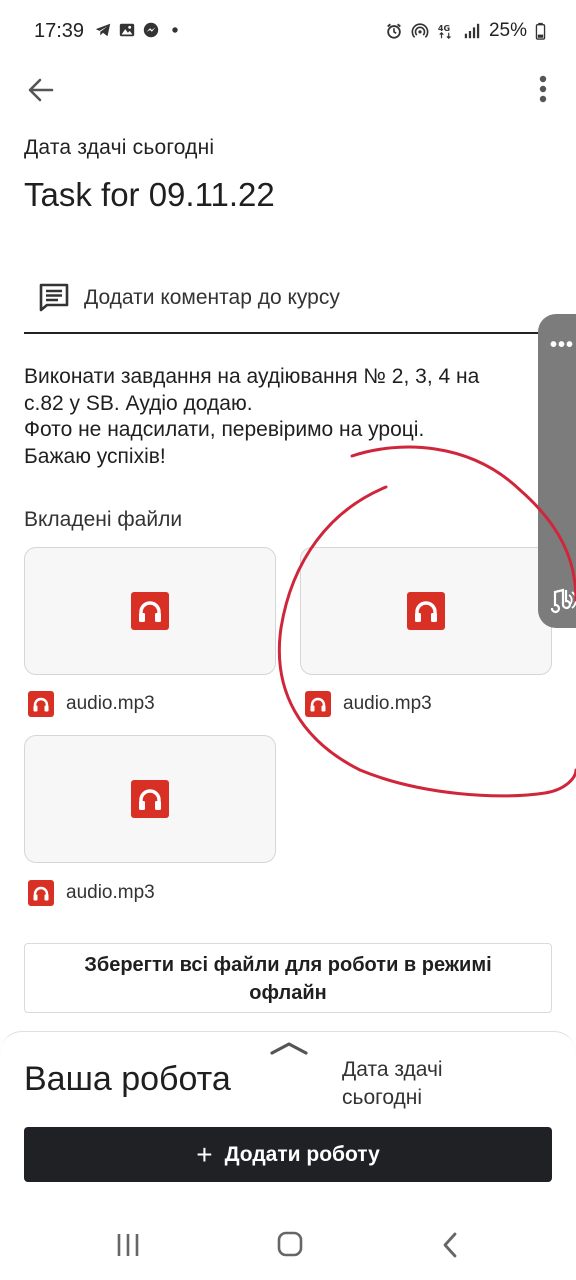  What do you see at coordinates (103, 519) in the screenshot?
I see `attachments-heading: Вкладені файли` at bounding box center [103, 519].